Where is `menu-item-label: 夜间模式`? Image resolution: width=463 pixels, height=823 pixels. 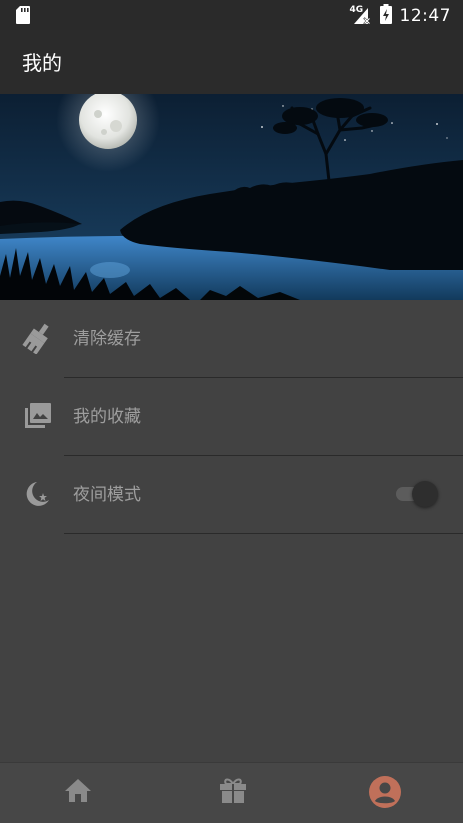
menu-item-label: 夜间模式 is located at coordinates (107, 495).